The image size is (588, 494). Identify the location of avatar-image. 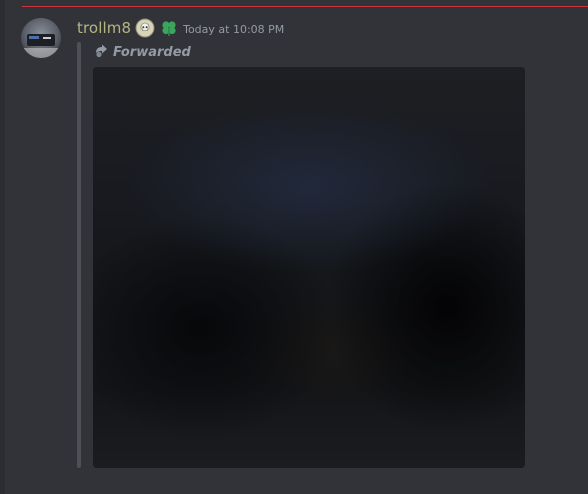
(41, 38).